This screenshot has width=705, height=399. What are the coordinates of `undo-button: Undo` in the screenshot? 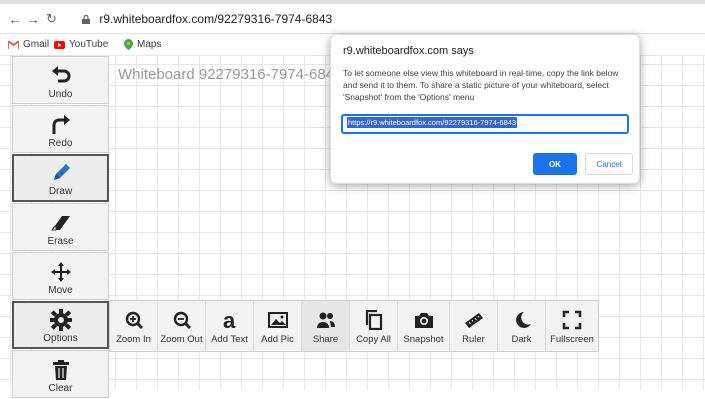 It's located at (60, 80).